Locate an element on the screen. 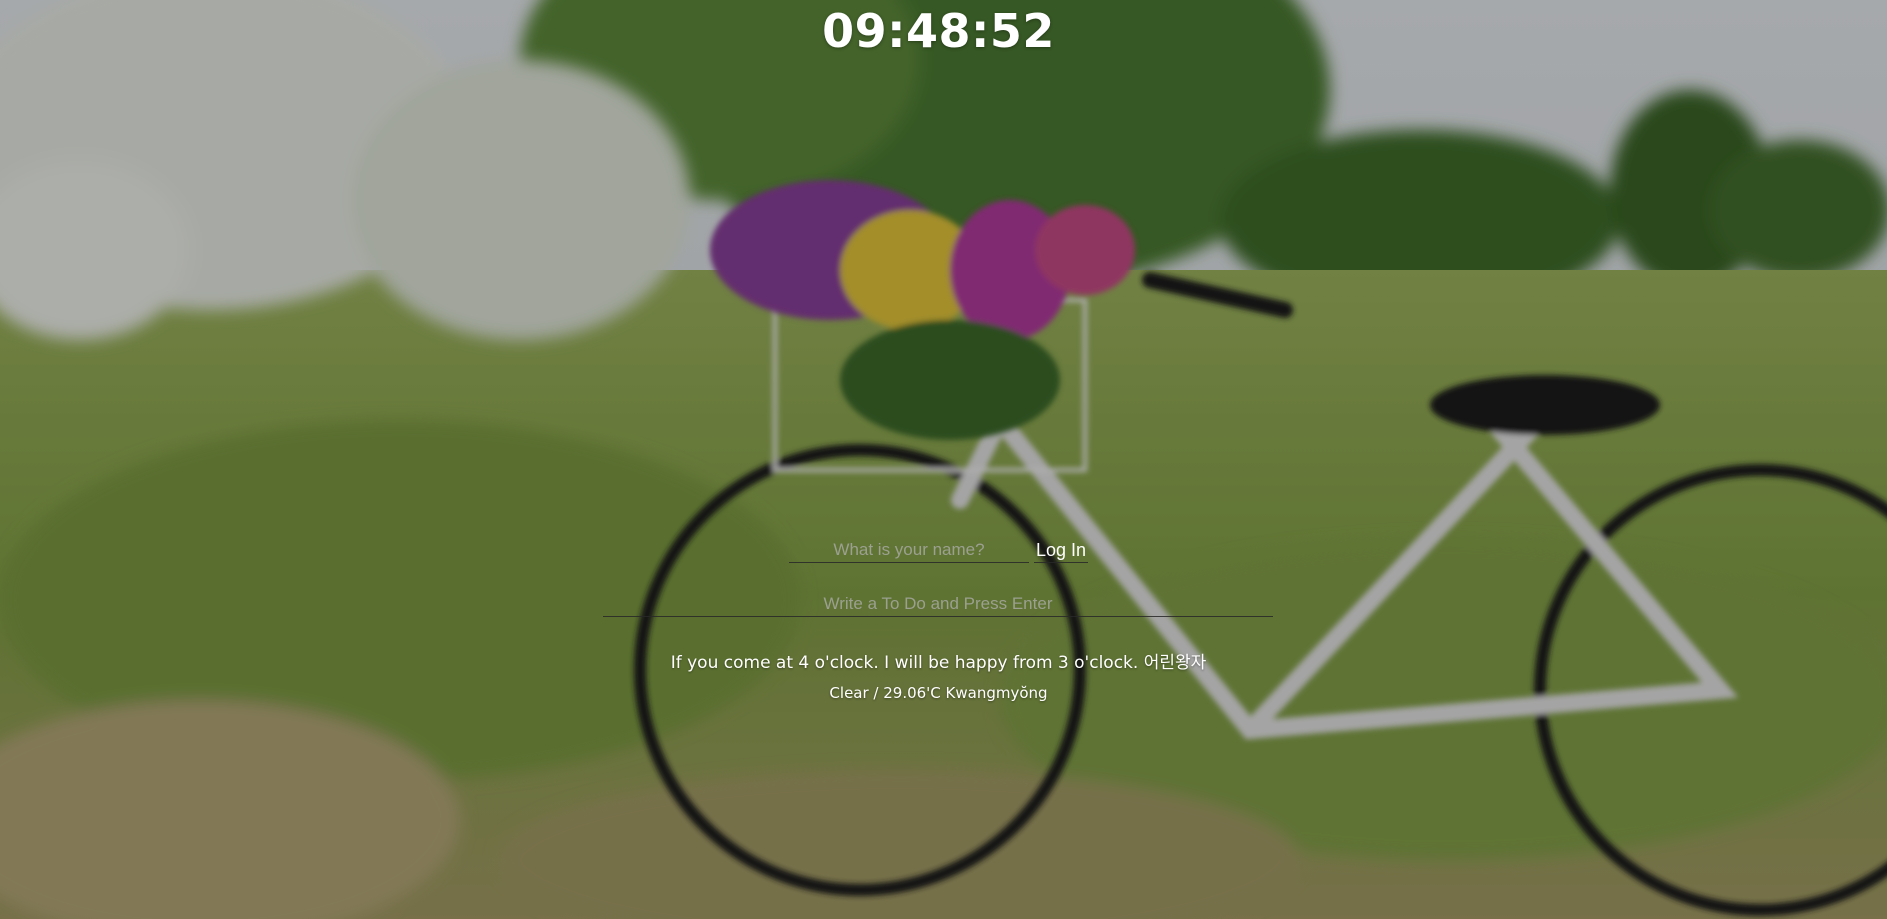 The height and width of the screenshot is (919, 1887). weather-info: Clear / 29.06'C Kwangmyŏng is located at coordinates (938, 693).